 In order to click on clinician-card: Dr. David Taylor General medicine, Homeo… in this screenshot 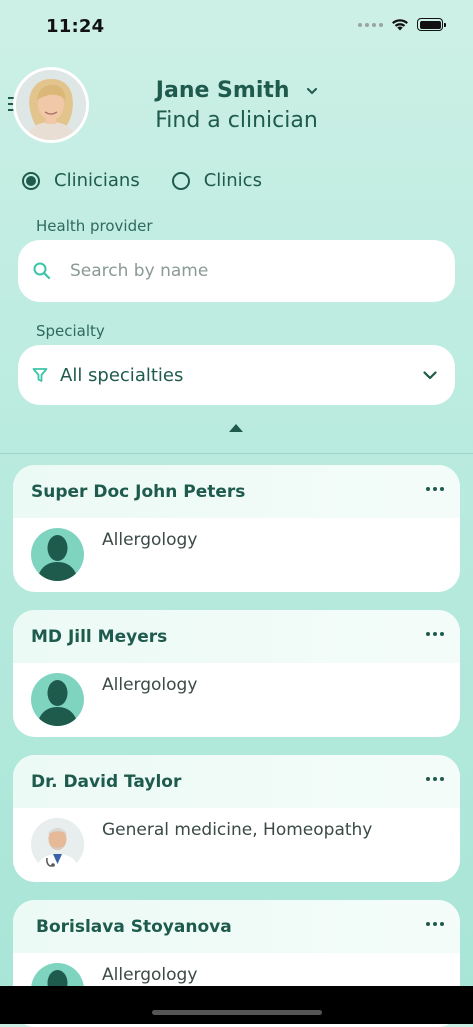, I will do `click(236, 818)`.